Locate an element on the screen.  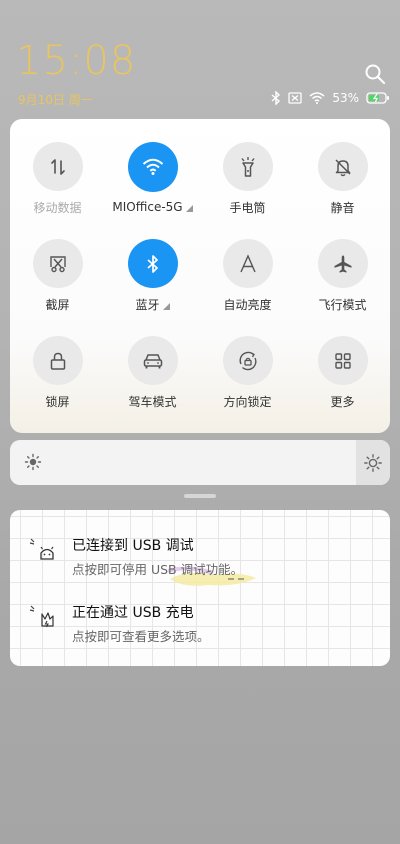
bluetooth-icon is located at coordinates (152, 263).